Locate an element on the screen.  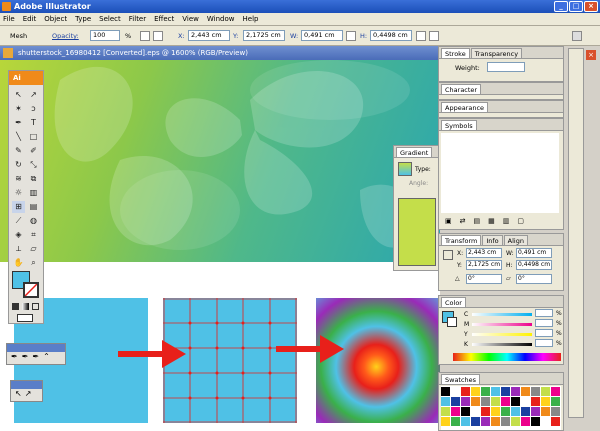
tab-info: Info is located at coordinates (492, 240).